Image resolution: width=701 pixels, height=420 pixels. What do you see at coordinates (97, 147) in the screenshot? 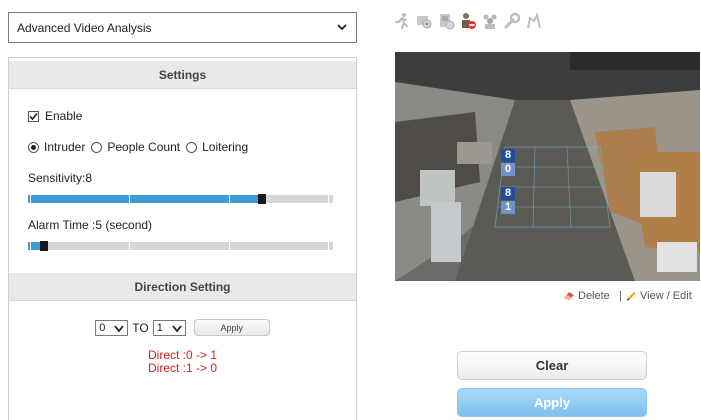
I see `radio-people-count` at bounding box center [97, 147].